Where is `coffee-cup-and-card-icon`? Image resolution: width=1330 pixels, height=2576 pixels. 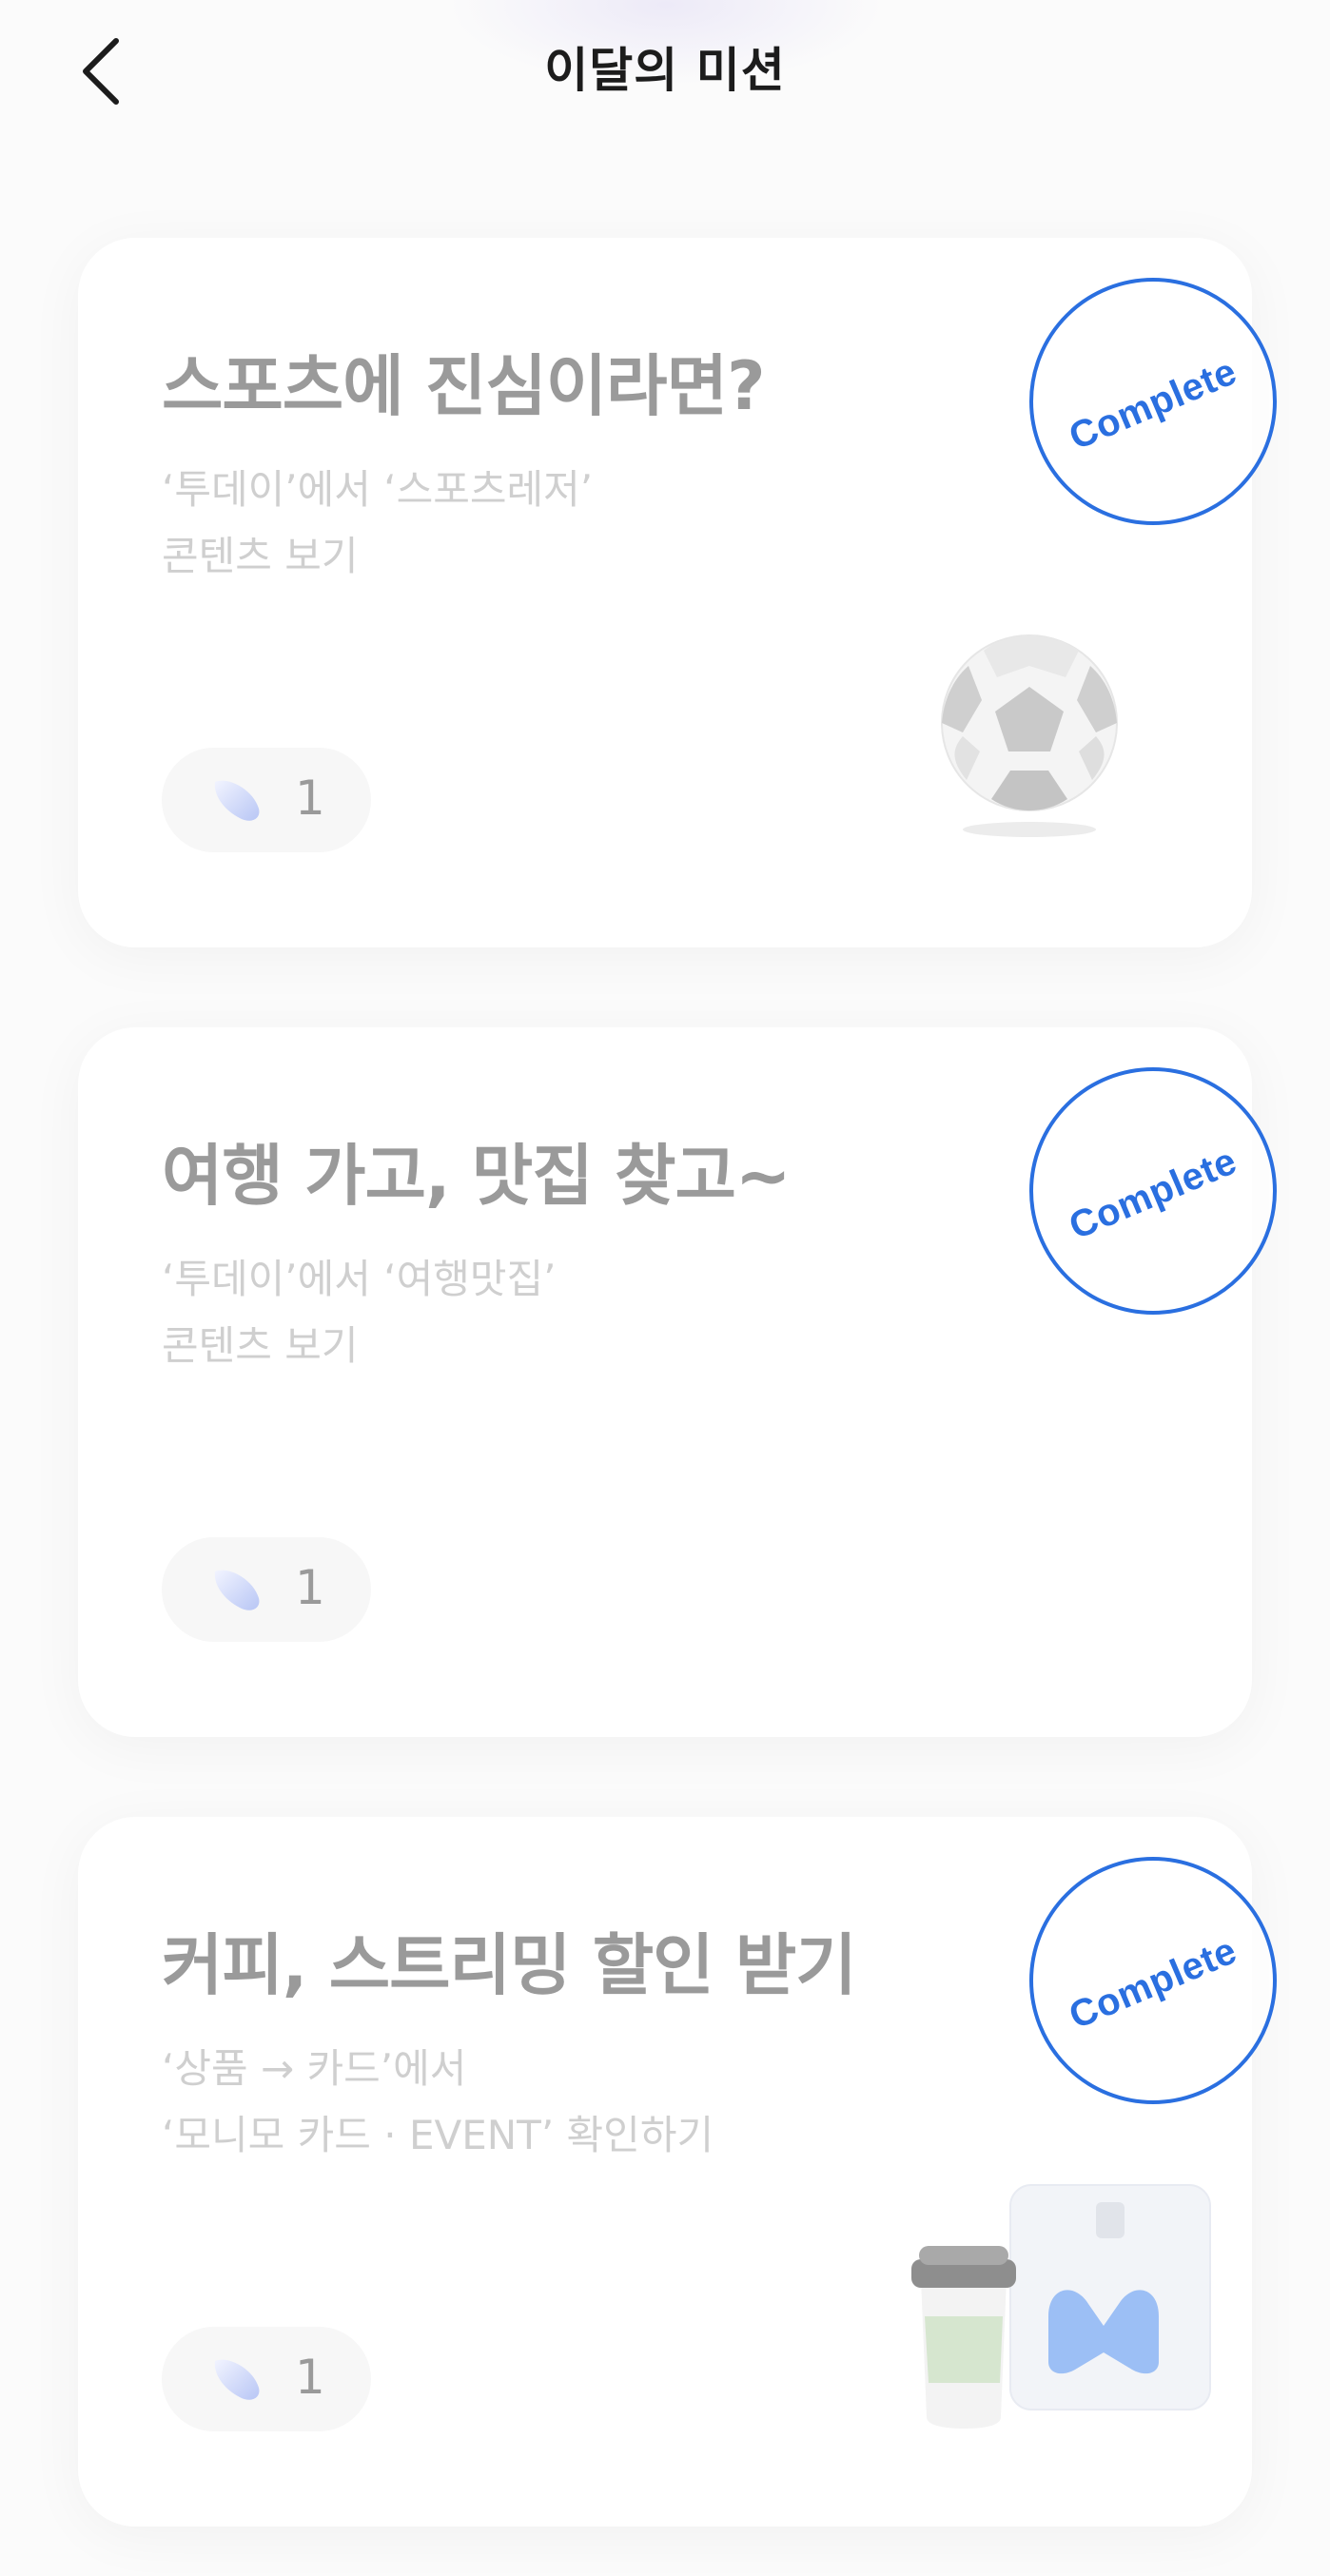 coffee-cup-and-card-icon is located at coordinates (1061, 2306).